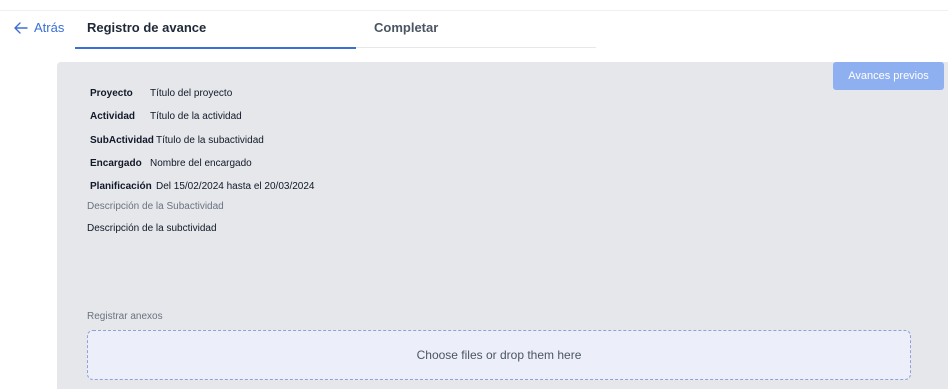 The width and height of the screenshot is (948, 389). I want to click on detail-row-proyecto: Proyecto Título del proyecto, so click(202, 93).